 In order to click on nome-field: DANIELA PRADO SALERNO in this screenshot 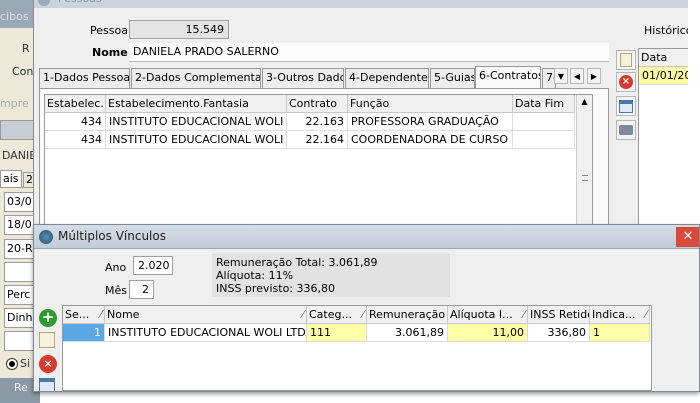, I will do `click(369, 52)`.